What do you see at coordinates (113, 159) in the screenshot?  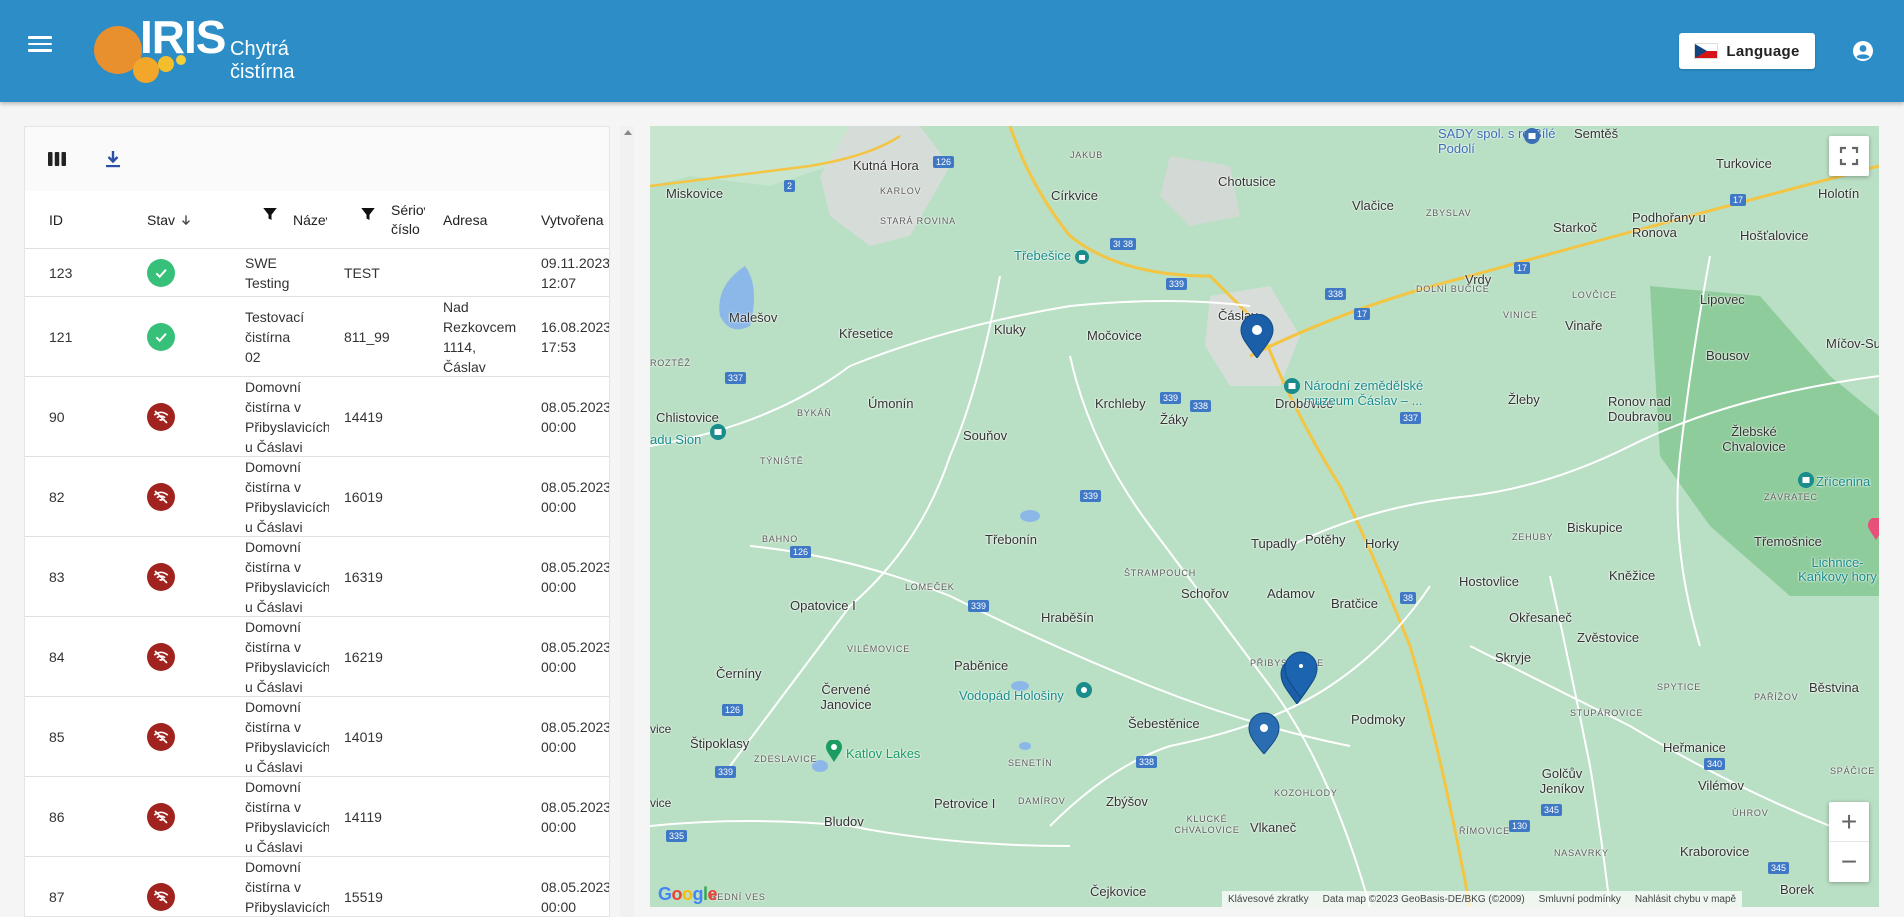 I see `download-icon` at bounding box center [113, 159].